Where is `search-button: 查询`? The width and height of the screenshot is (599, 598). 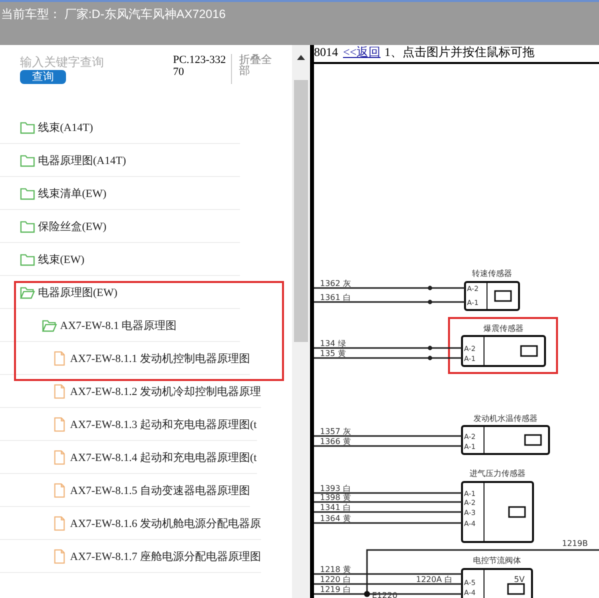
search-button: 查询 is located at coordinates (43, 77).